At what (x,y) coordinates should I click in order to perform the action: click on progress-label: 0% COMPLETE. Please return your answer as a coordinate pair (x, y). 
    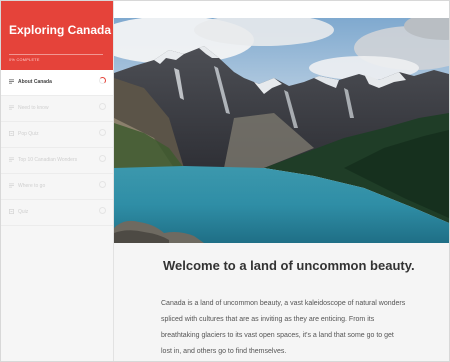
    Looking at the image, I should click on (24, 60).